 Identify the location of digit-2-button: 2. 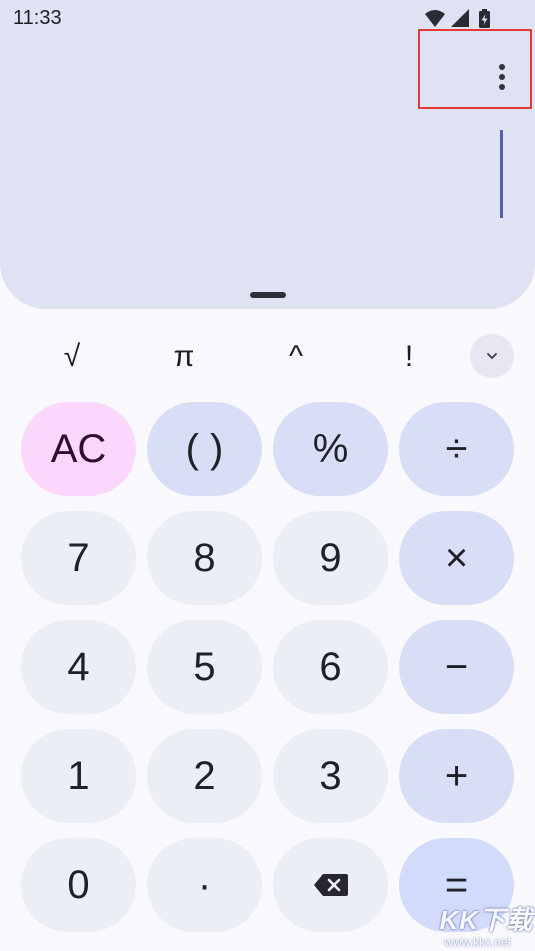
(204, 776).